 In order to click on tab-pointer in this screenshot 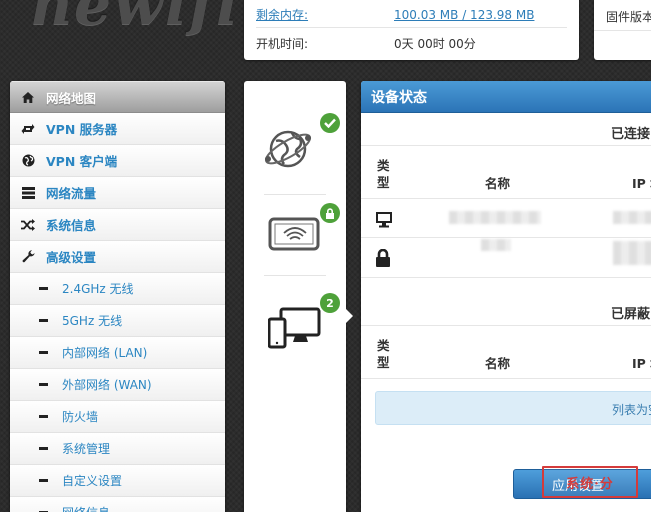, I will do `click(348, 316)`.